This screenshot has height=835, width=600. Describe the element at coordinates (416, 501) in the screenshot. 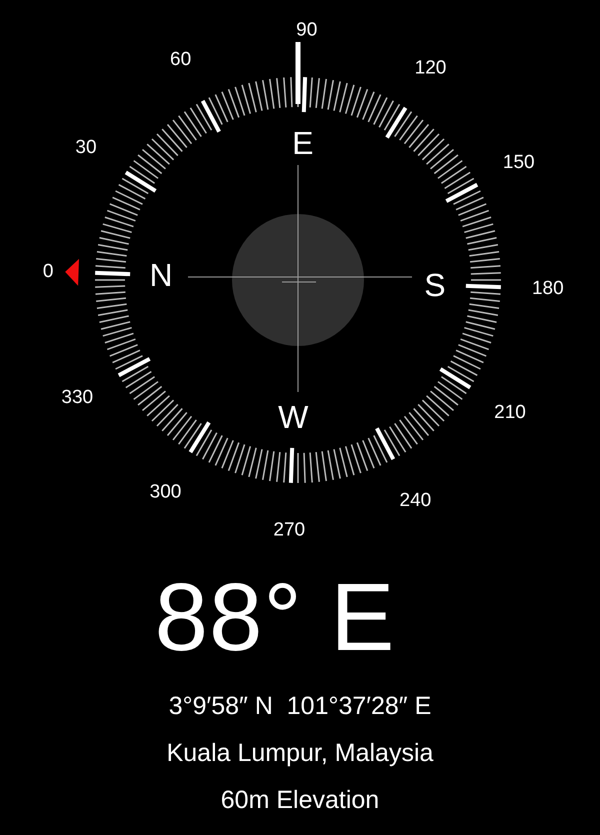

I see `degree-label: 240` at that location.